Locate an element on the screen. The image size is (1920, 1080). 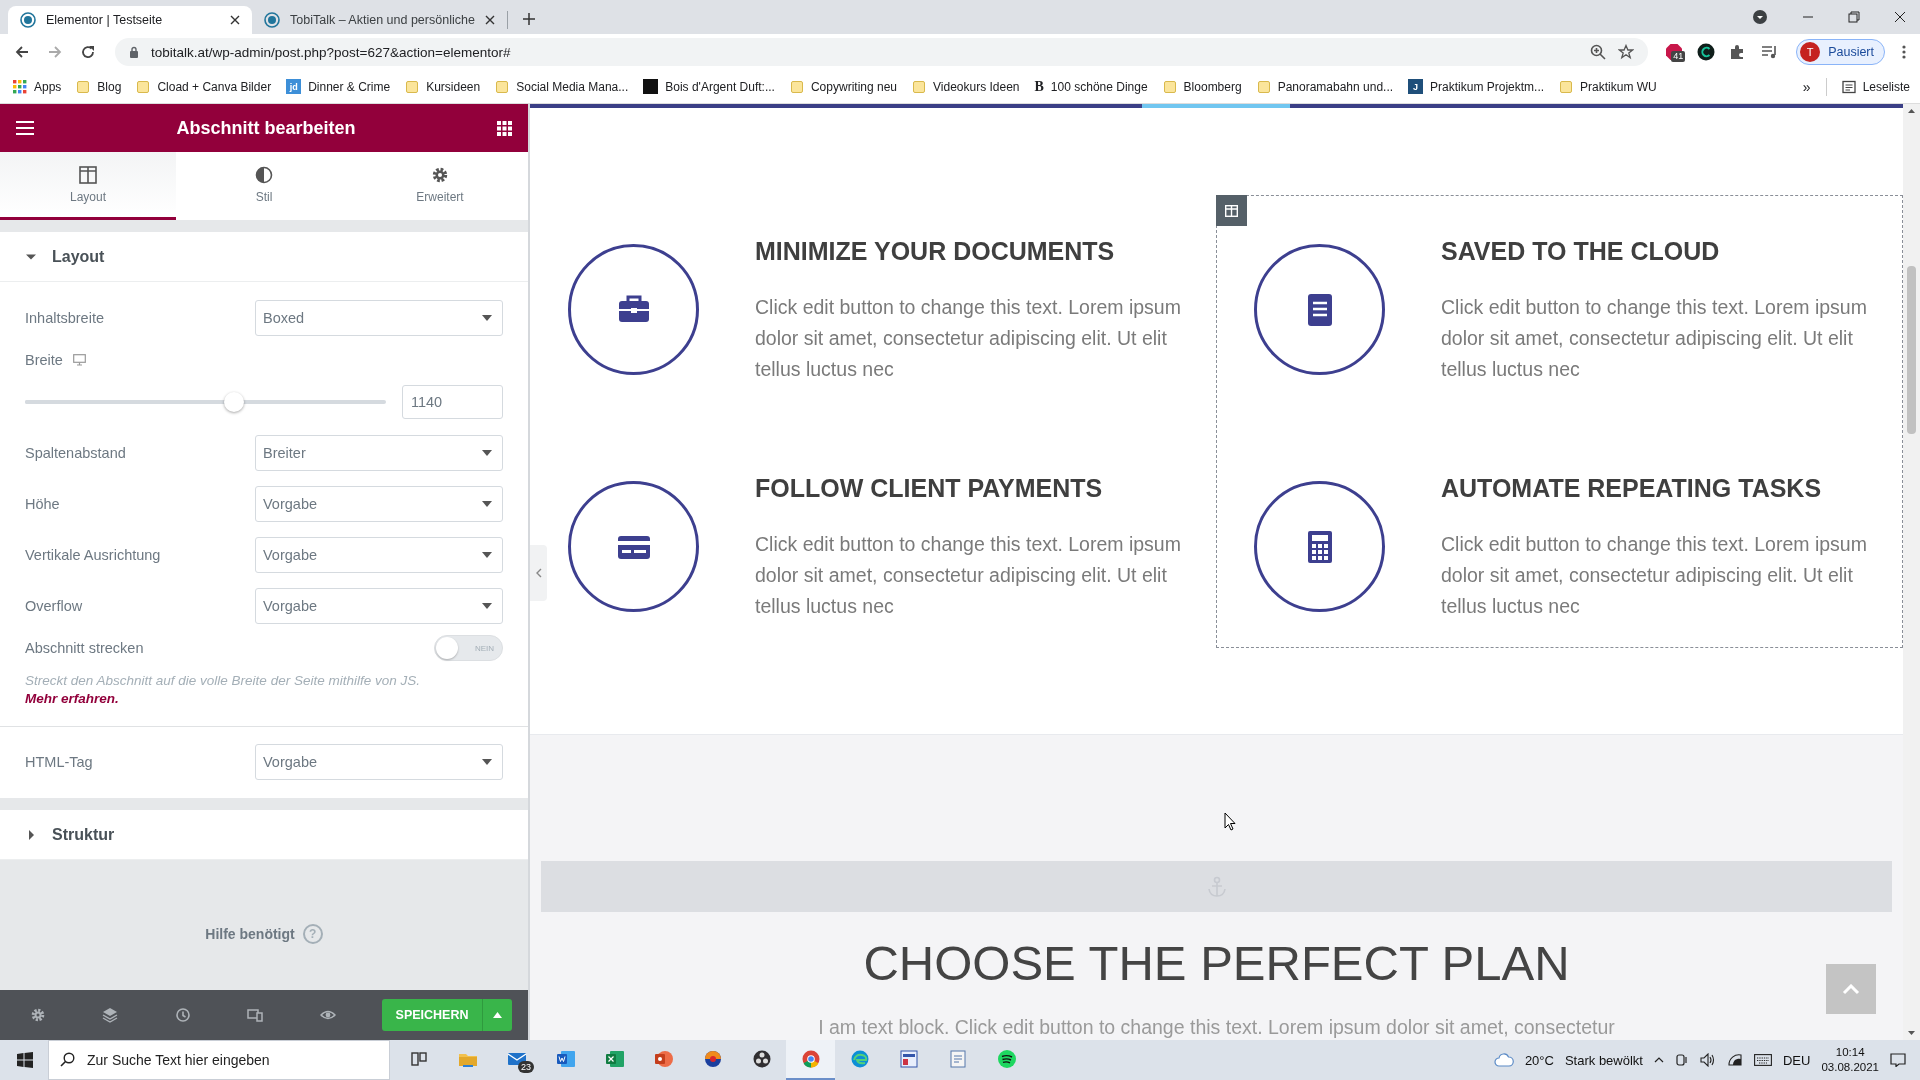
url-text: tobitalk.at/wp-admin/post.php?post=627&action=elementor# is located at coordinates (331, 52).